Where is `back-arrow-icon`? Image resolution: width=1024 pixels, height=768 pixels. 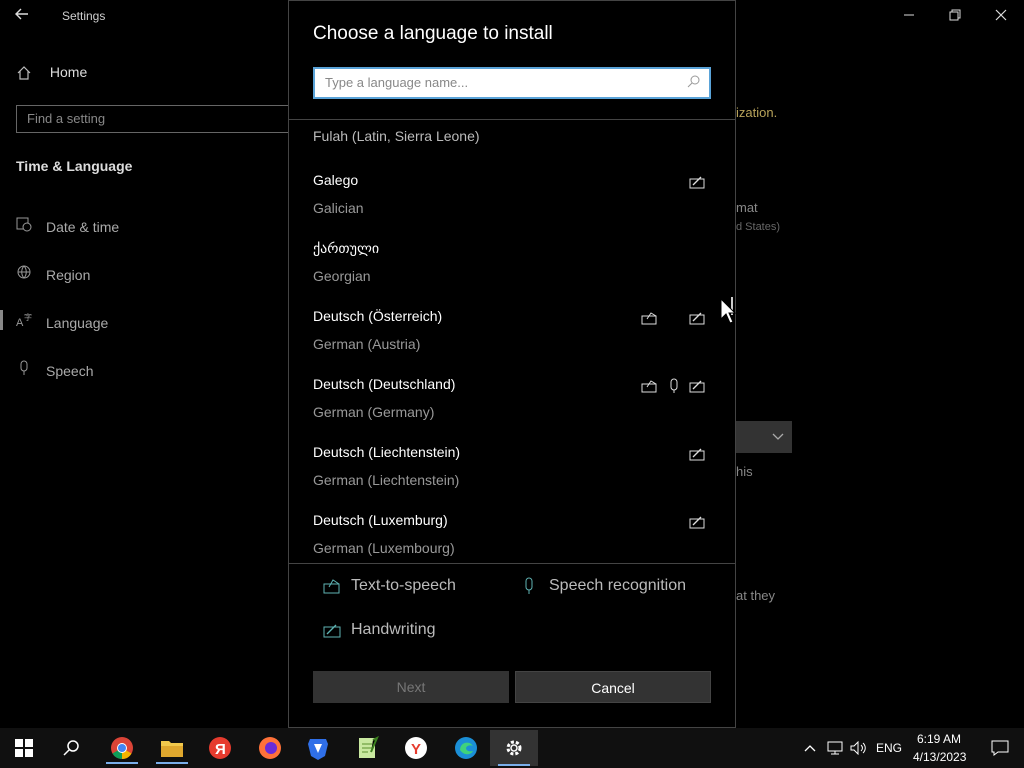 back-arrow-icon is located at coordinates (24, 16).